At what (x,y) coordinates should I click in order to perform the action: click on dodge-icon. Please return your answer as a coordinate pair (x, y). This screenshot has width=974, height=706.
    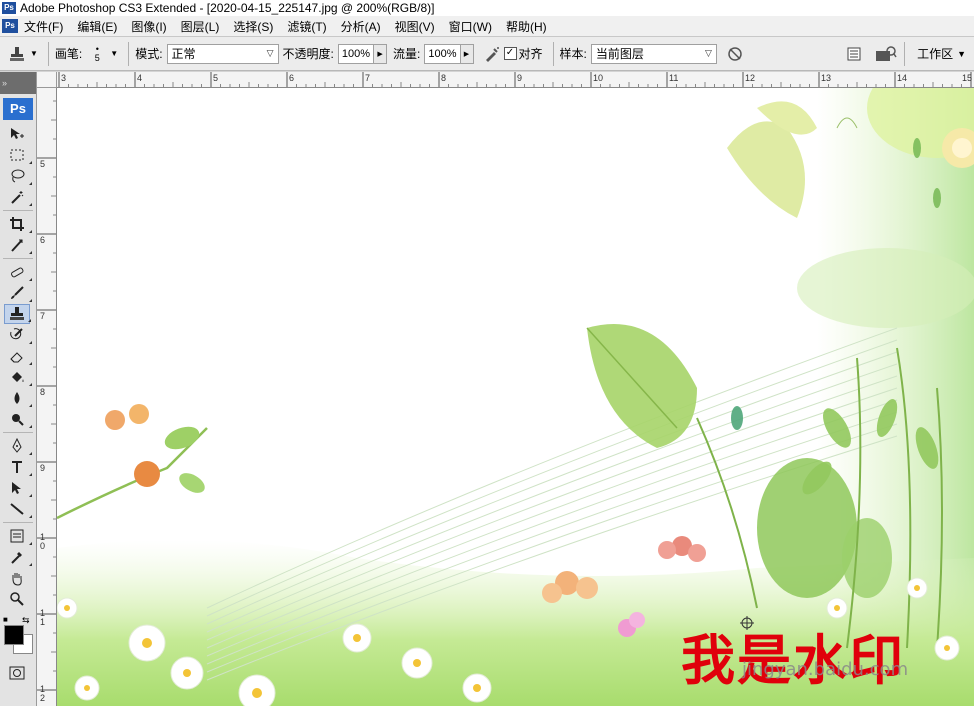
    Looking at the image, I should click on (18, 420).